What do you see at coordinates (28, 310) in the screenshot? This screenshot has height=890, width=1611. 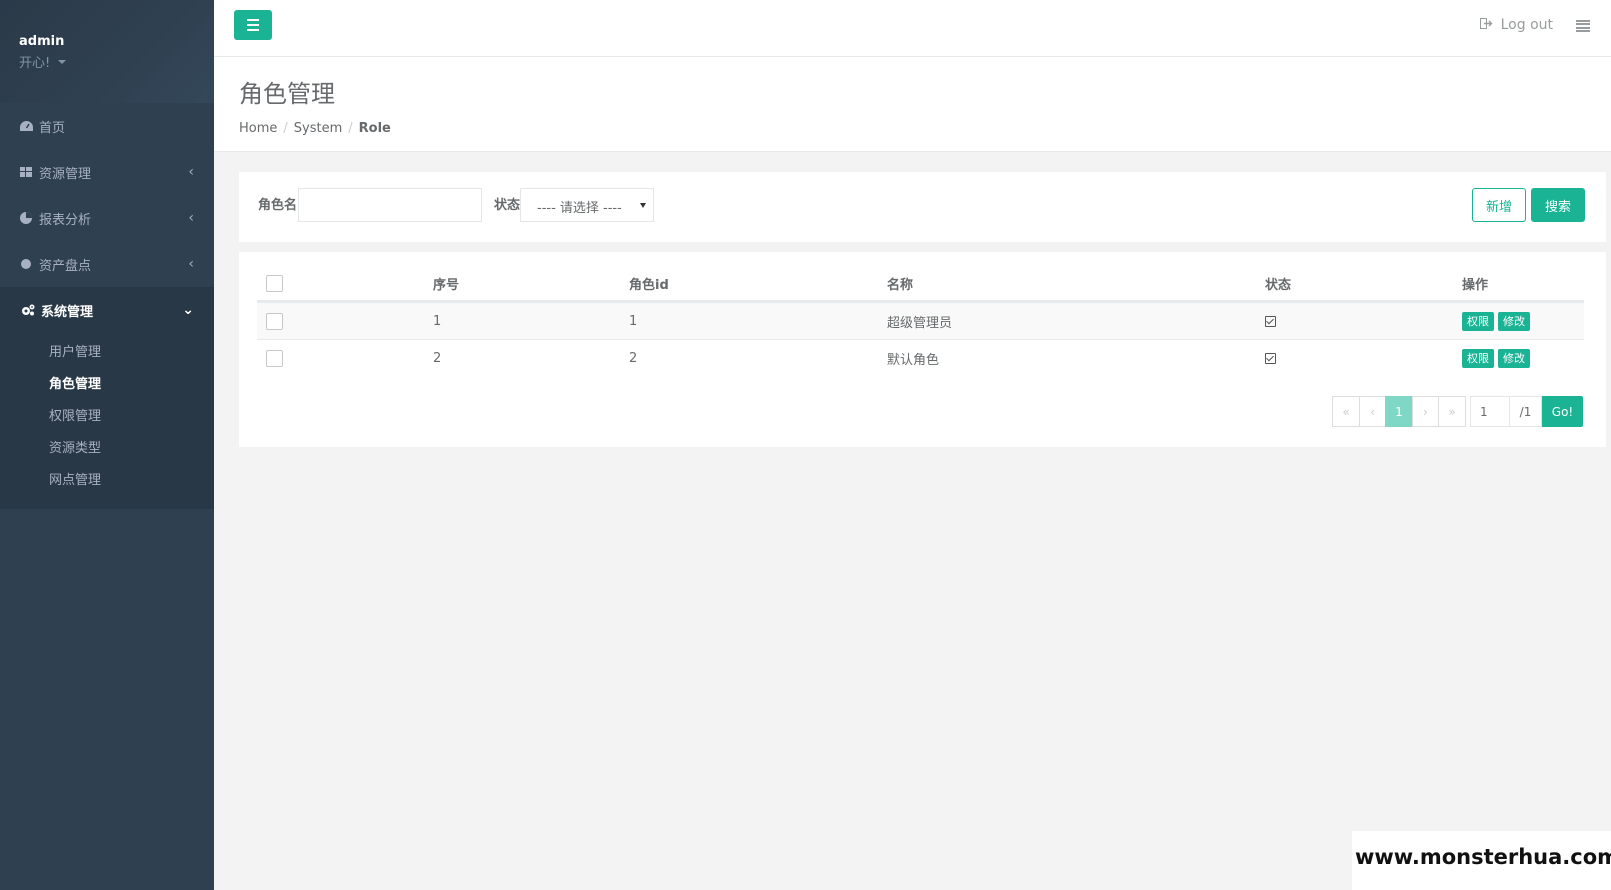 I see `cogs-icon` at bounding box center [28, 310].